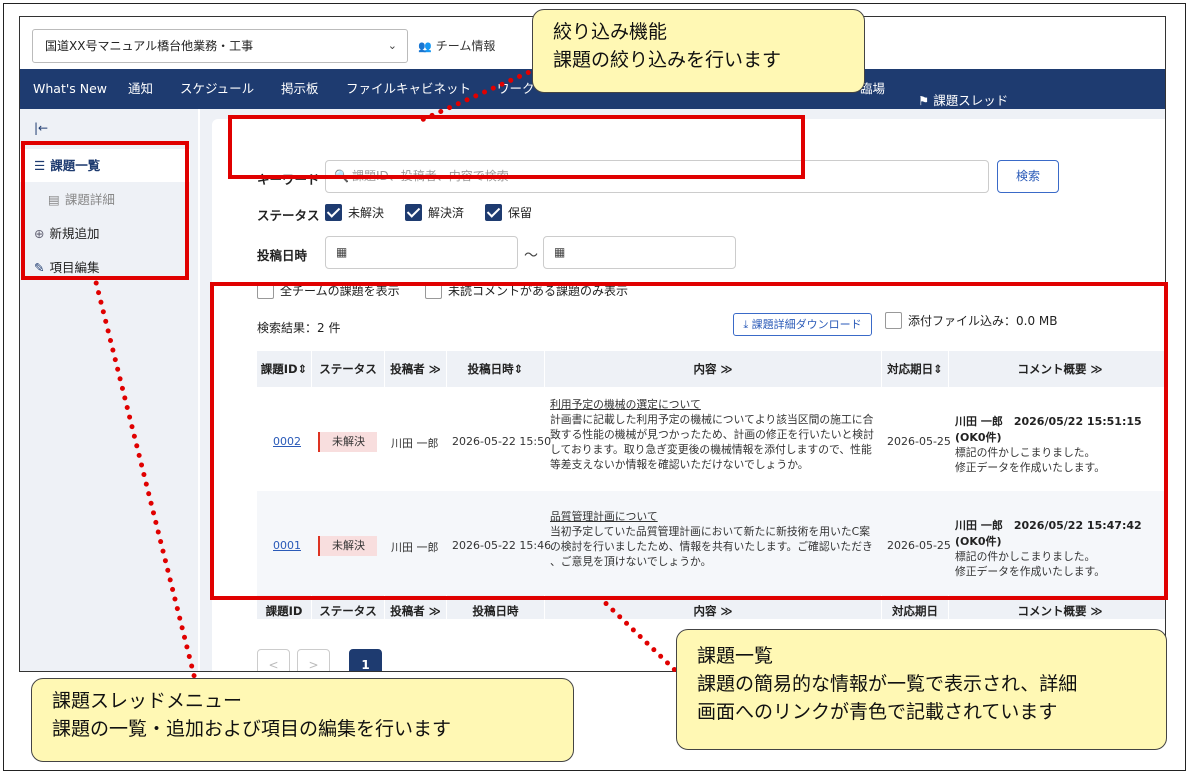 The image size is (1190, 775). What do you see at coordinates (425, 46) in the screenshot?
I see `people-icon: 👥` at bounding box center [425, 46].